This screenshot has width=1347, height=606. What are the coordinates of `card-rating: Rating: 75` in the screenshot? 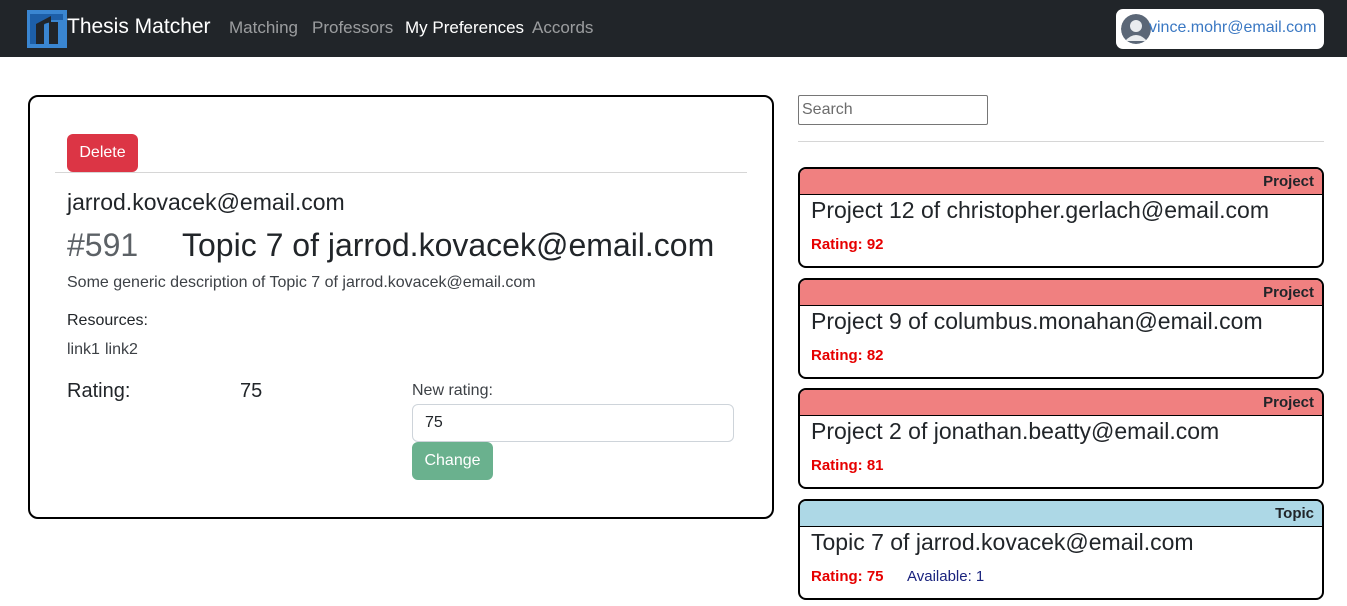 It's located at (847, 576).